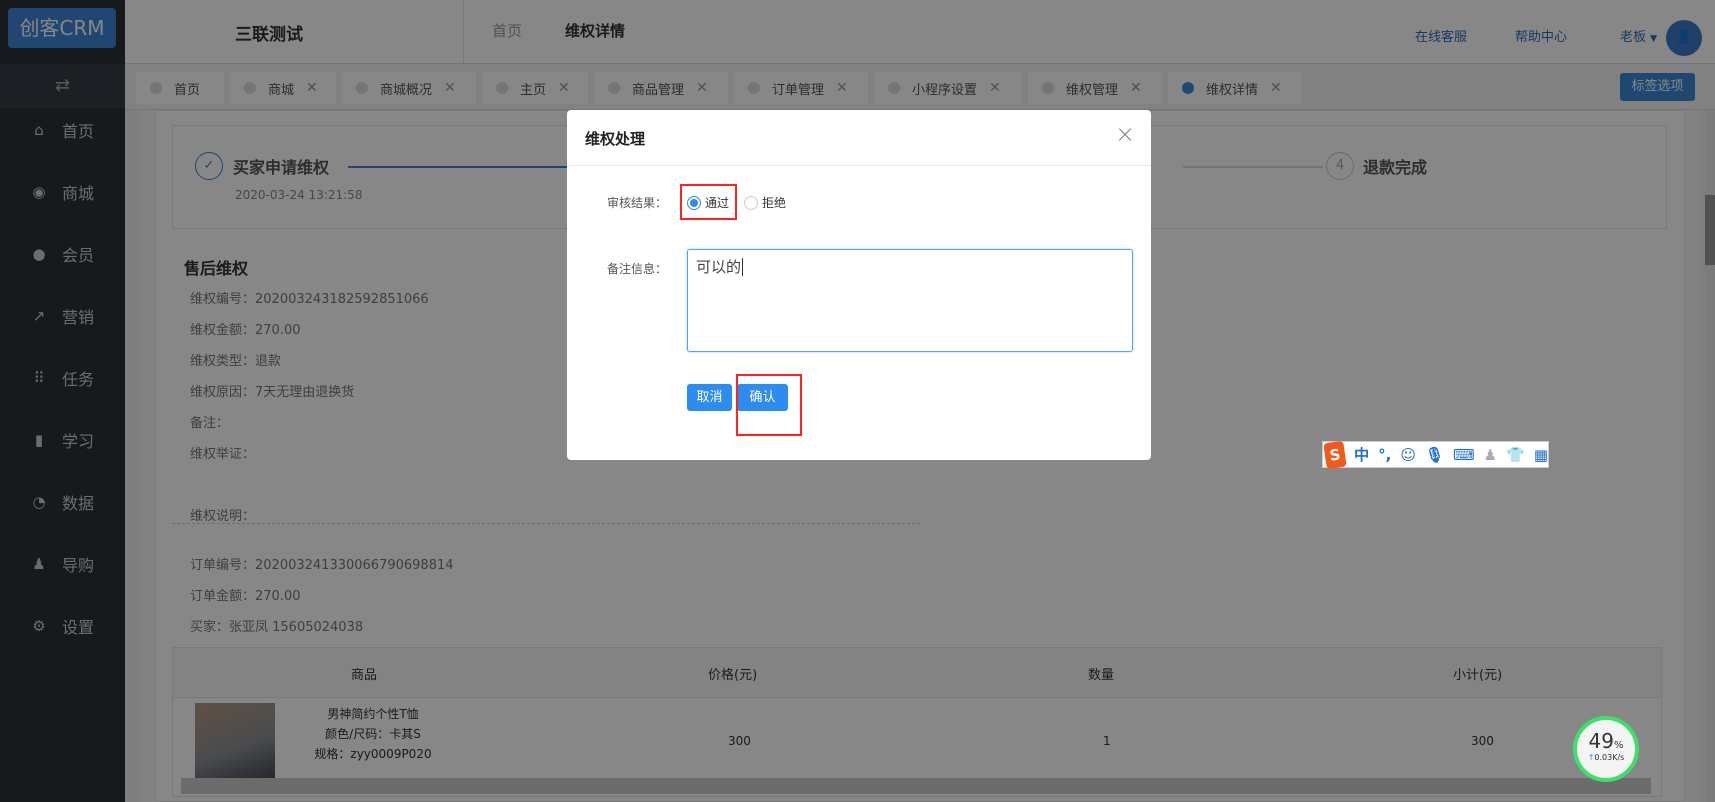 The image size is (1715, 802). What do you see at coordinates (1408, 455) in the screenshot?
I see `emoji-icon: ☺` at bounding box center [1408, 455].